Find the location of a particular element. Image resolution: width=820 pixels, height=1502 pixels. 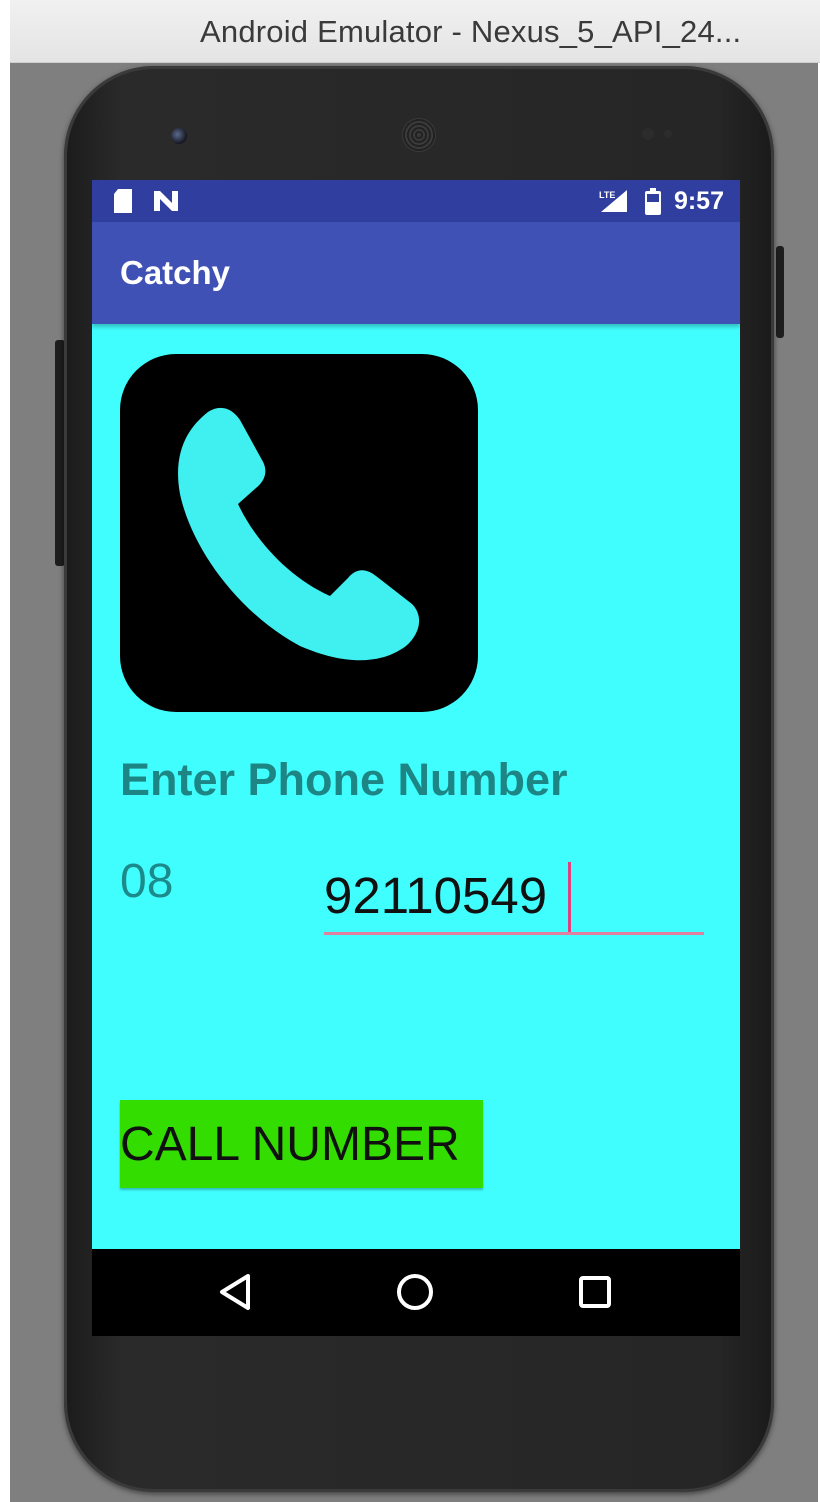

lte-signal-icon: LTE is located at coordinates (613, 201).